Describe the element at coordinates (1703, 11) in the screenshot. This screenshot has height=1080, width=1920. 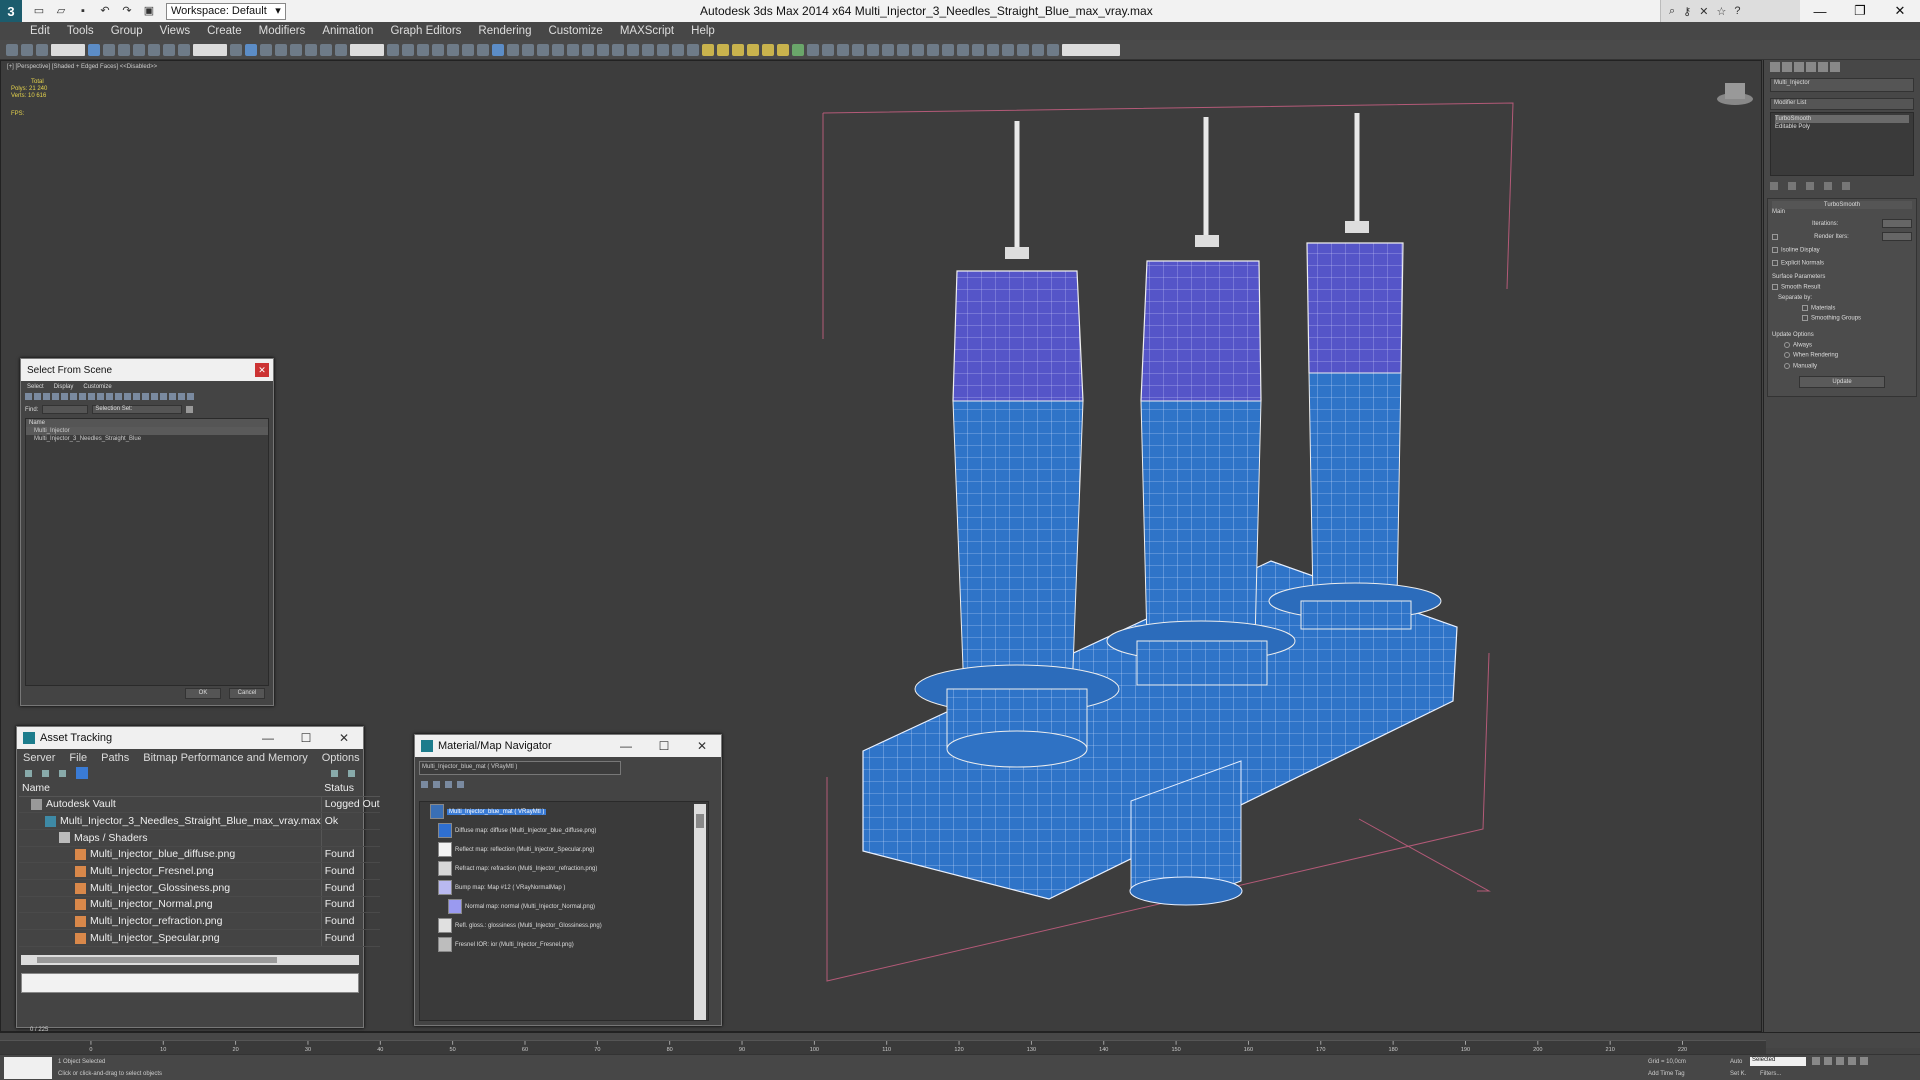
I see `exchange-icon: ✕` at that location.